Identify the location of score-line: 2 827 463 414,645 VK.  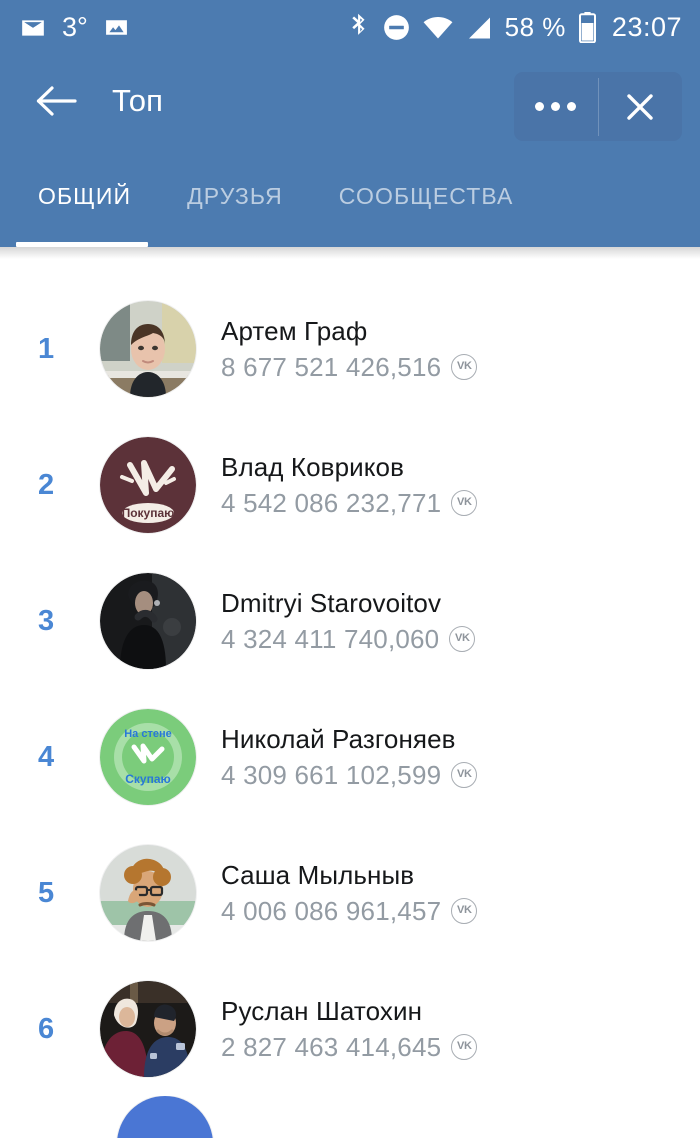
(349, 1047).